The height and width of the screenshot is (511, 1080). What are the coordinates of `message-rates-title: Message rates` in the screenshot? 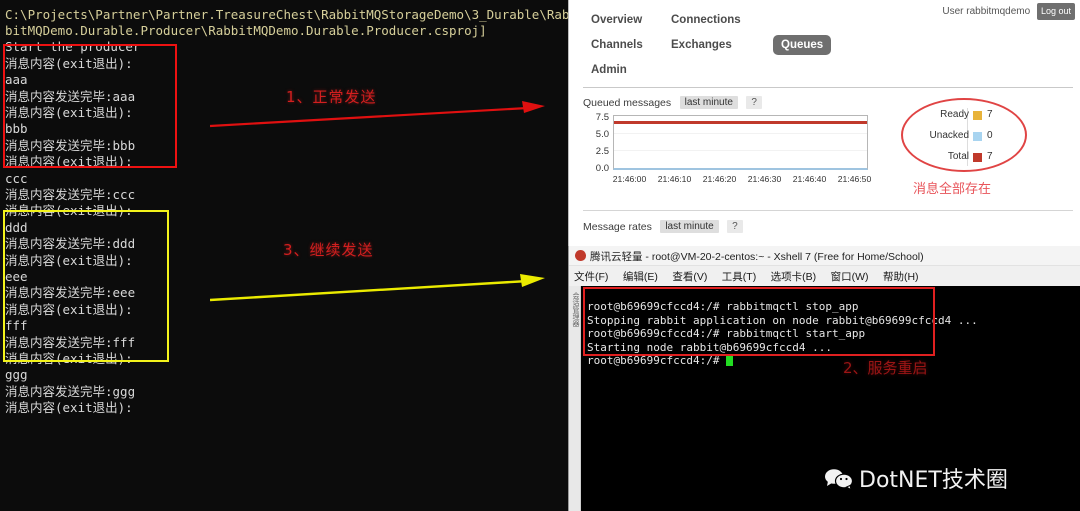 It's located at (617, 226).